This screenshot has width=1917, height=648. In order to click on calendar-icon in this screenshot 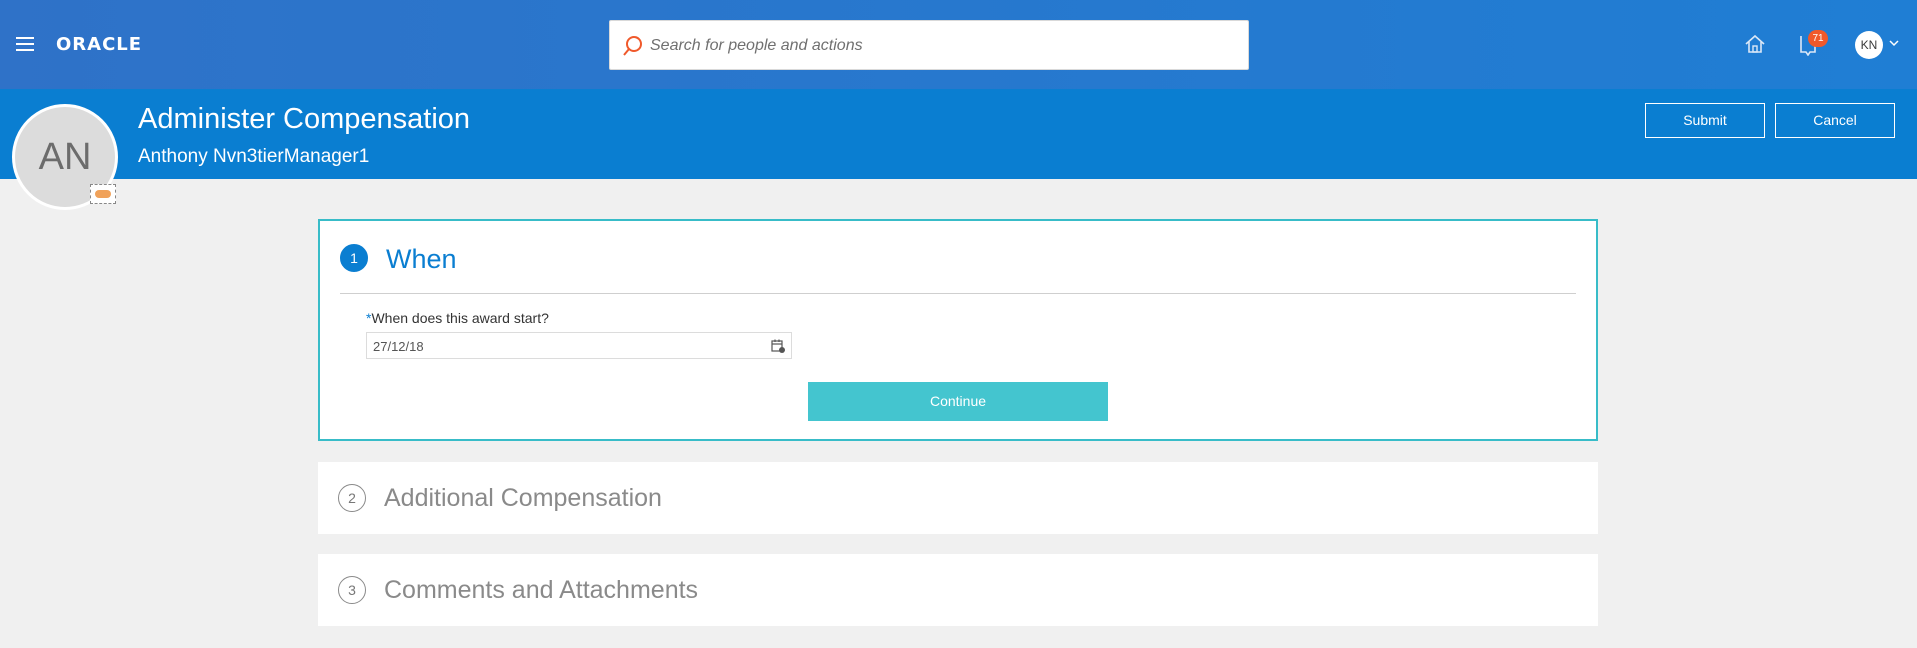, I will do `click(778, 346)`.